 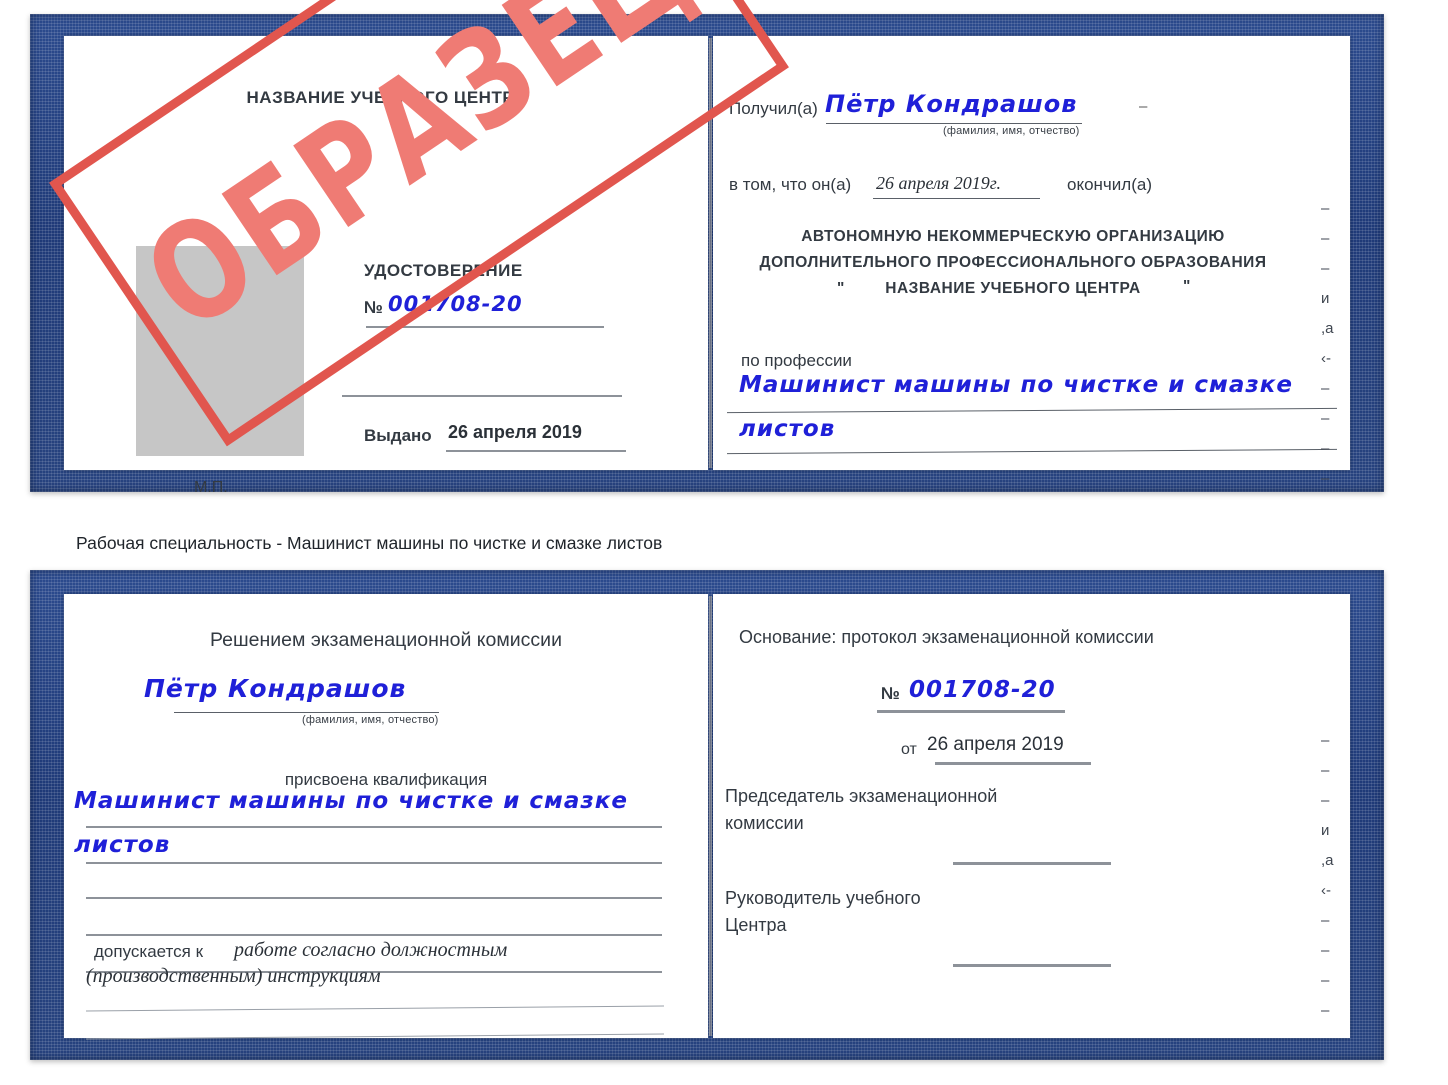 What do you see at coordinates (951, 104) in the screenshot?
I see `top-right-received-value: Пётр Кондрашов` at bounding box center [951, 104].